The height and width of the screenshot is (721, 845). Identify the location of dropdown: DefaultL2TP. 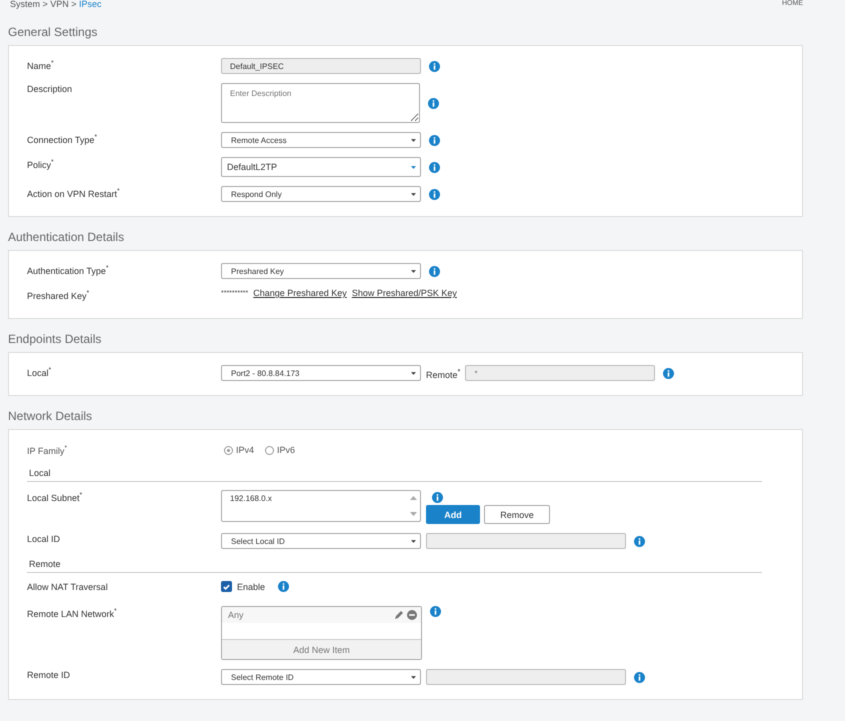
(321, 167).